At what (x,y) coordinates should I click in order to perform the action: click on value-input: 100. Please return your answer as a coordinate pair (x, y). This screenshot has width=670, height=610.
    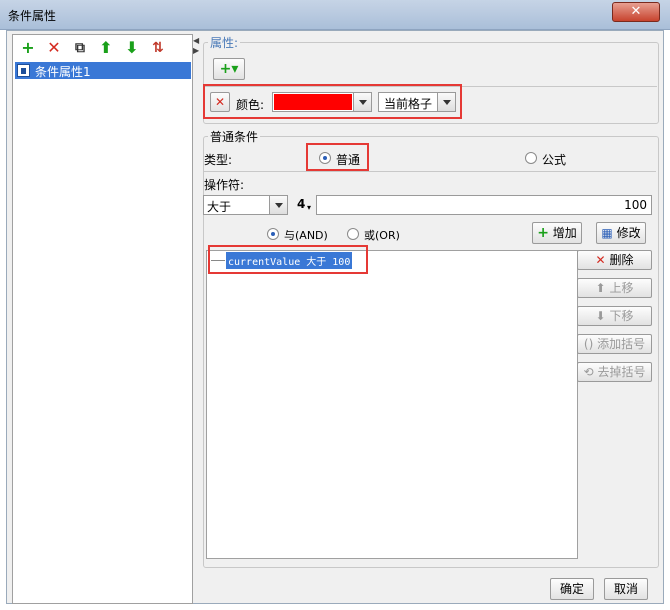
    Looking at the image, I should click on (484, 205).